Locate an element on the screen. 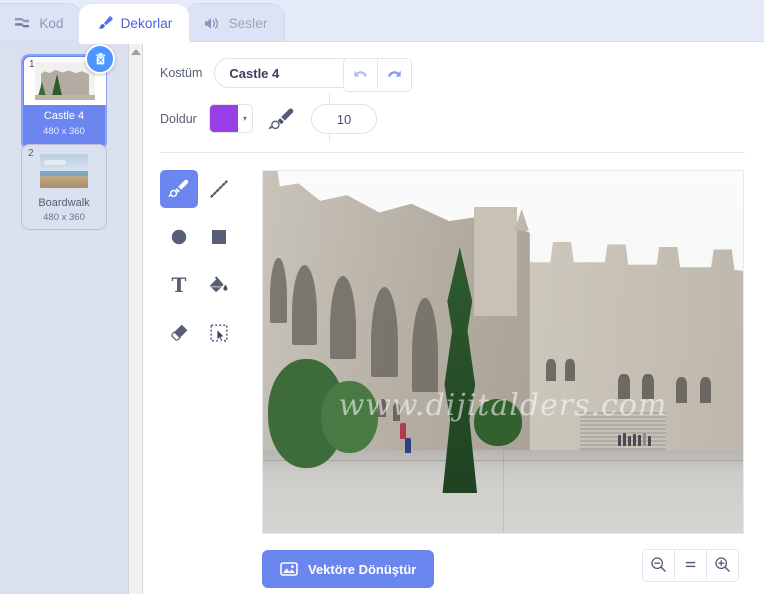 Image resolution: width=764 pixels, height=594 pixels. zoom-controls is located at coordinates (690, 565).